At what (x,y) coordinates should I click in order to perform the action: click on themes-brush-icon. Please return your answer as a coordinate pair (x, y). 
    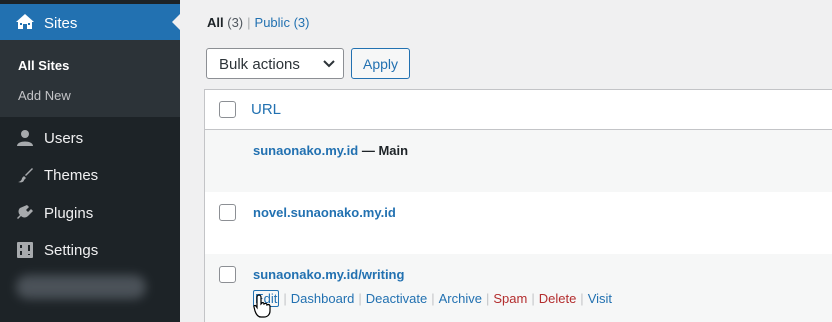
    Looking at the image, I should click on (25, 175).